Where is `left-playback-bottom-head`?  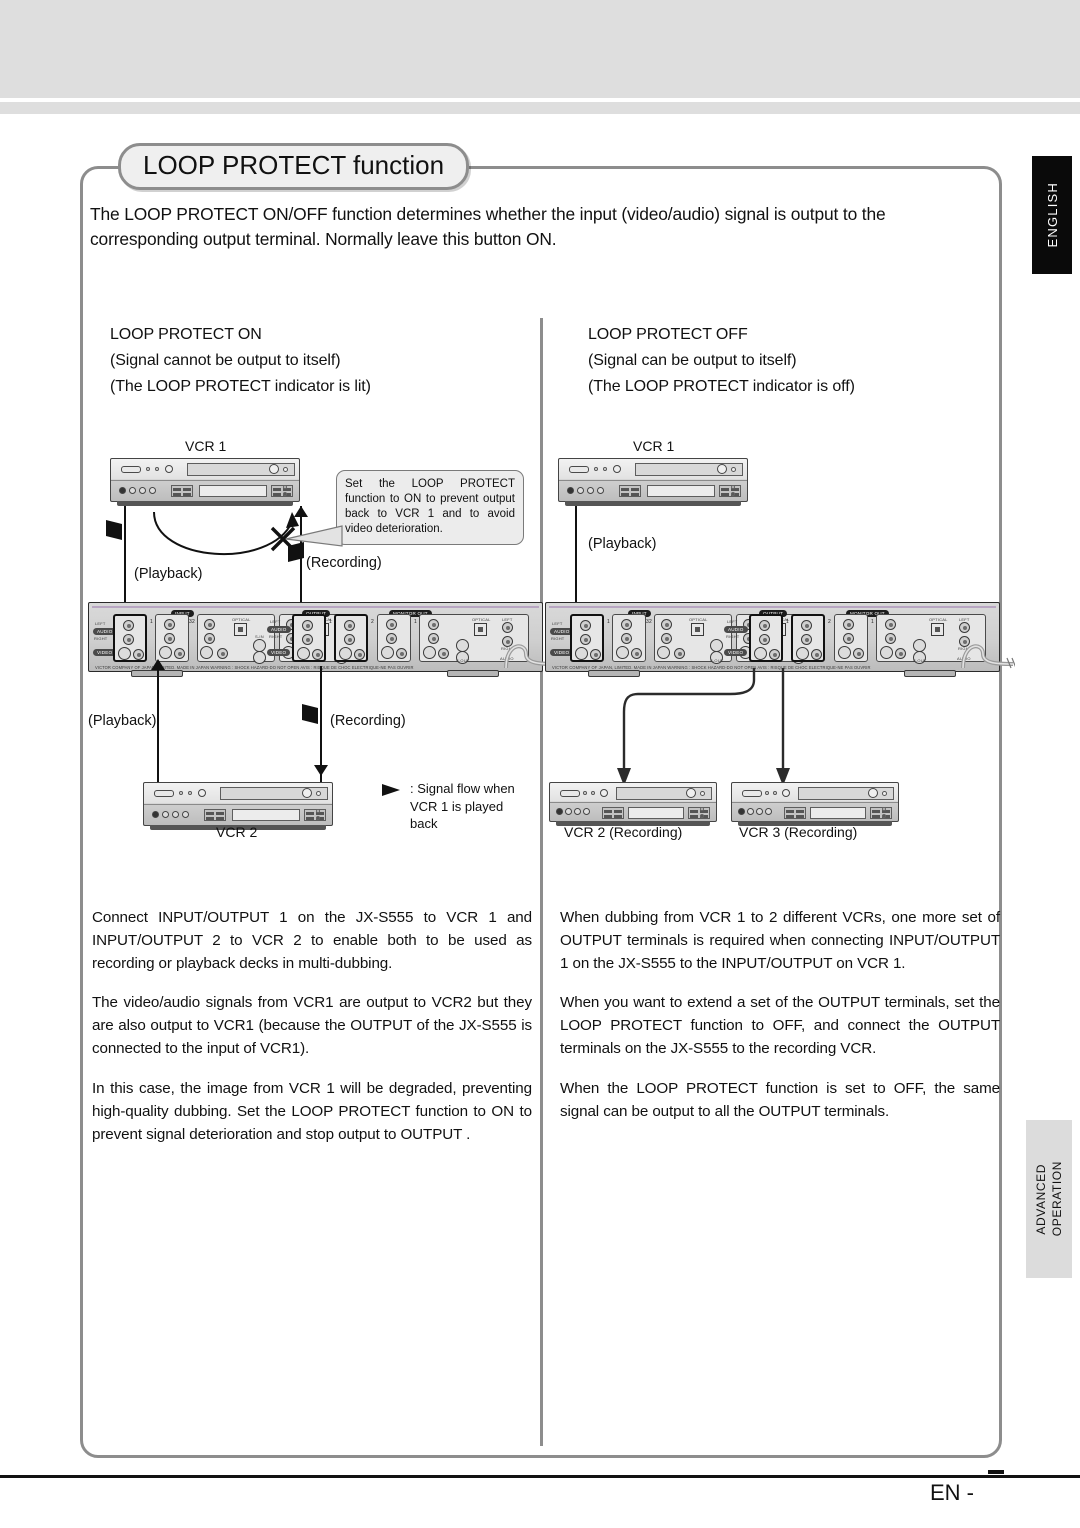 left-playback-bottom-head is located at coordinates (158, 664).